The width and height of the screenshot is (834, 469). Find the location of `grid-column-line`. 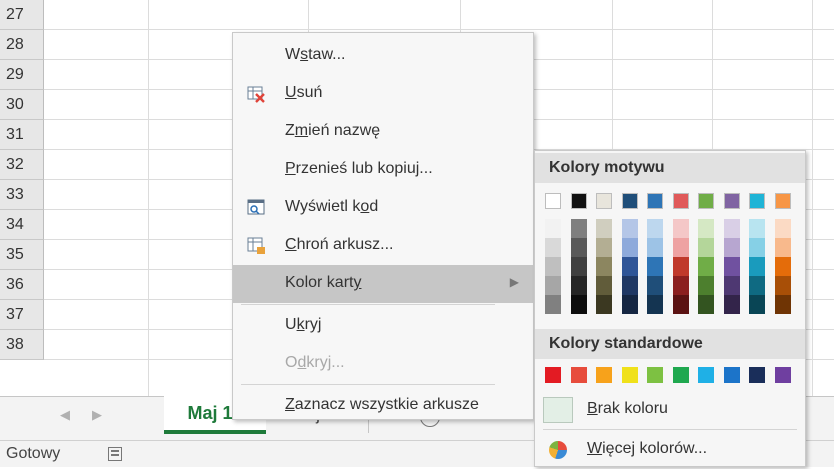

grid-column-line is located at coordinates (148, 200).